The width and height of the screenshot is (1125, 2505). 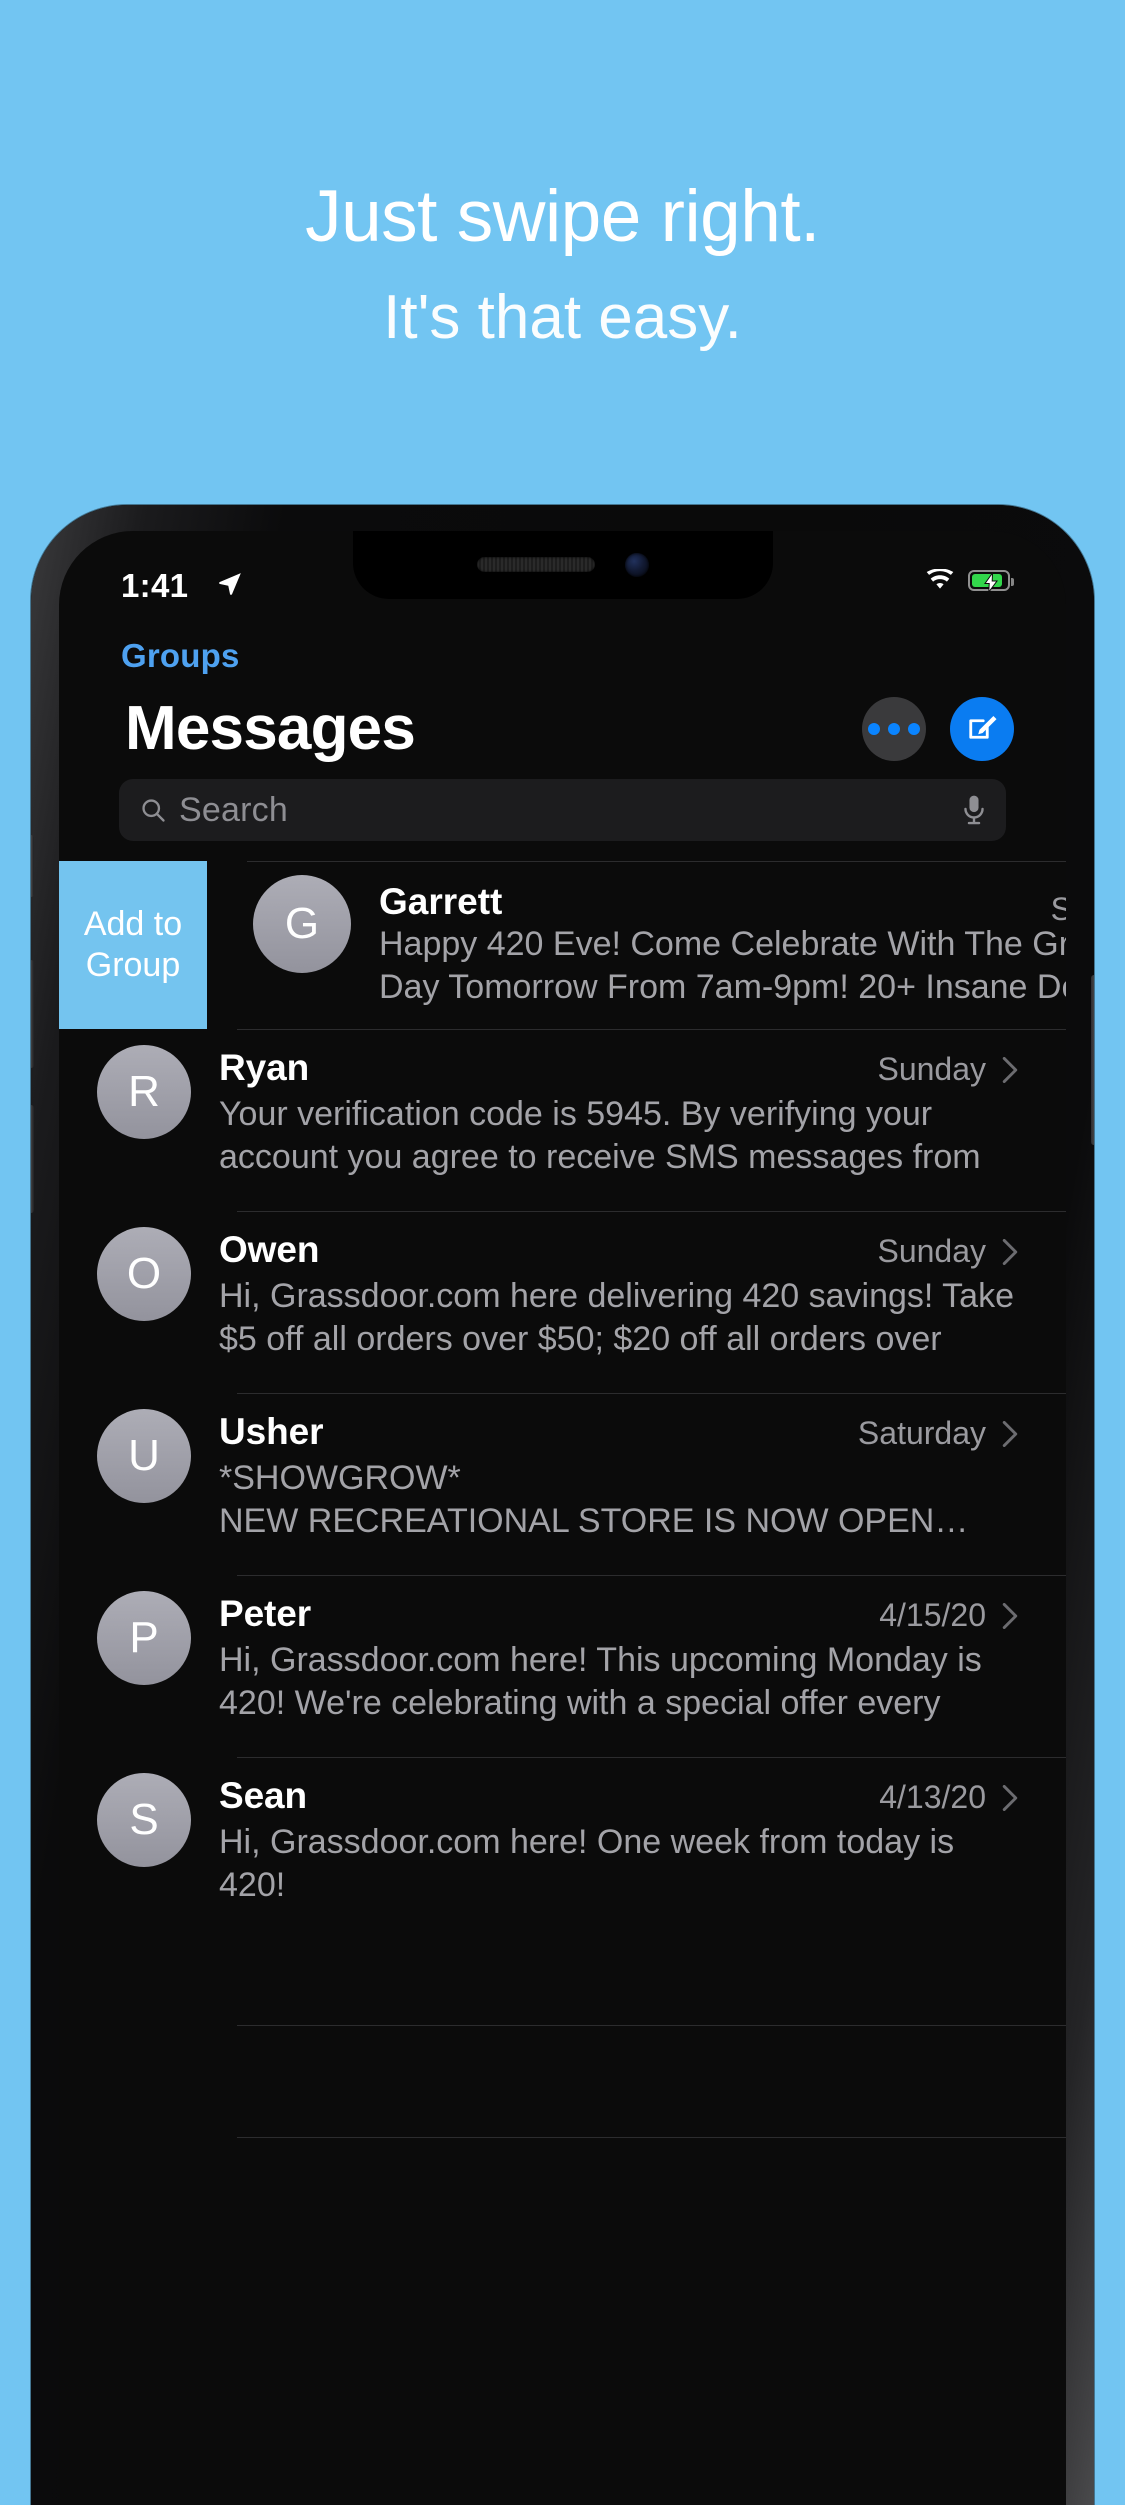 What do you see at coordinates (722, 987) in the screenshot?
I see `message-preview-line-2: Day Tomorrow From 7am-9pm! 20+ Insane De` at bounding box center [722, 987].